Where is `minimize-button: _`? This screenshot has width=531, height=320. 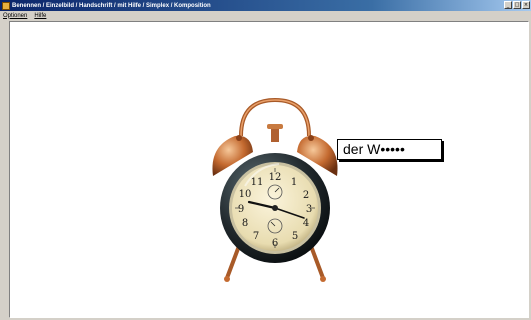
minimize-button: _ is located at coordinates (508, 5).